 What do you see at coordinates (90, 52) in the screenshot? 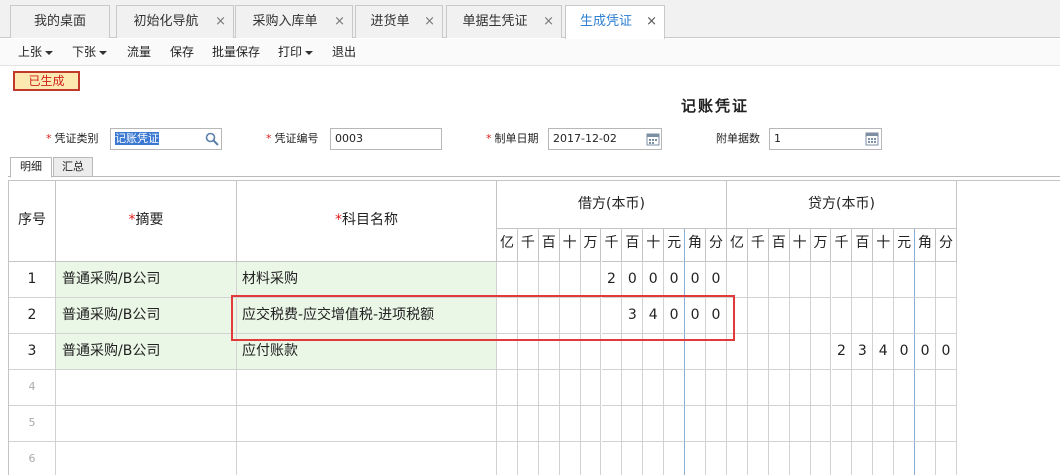
I see `next-button: 下张` at bounding box center [90, 52].